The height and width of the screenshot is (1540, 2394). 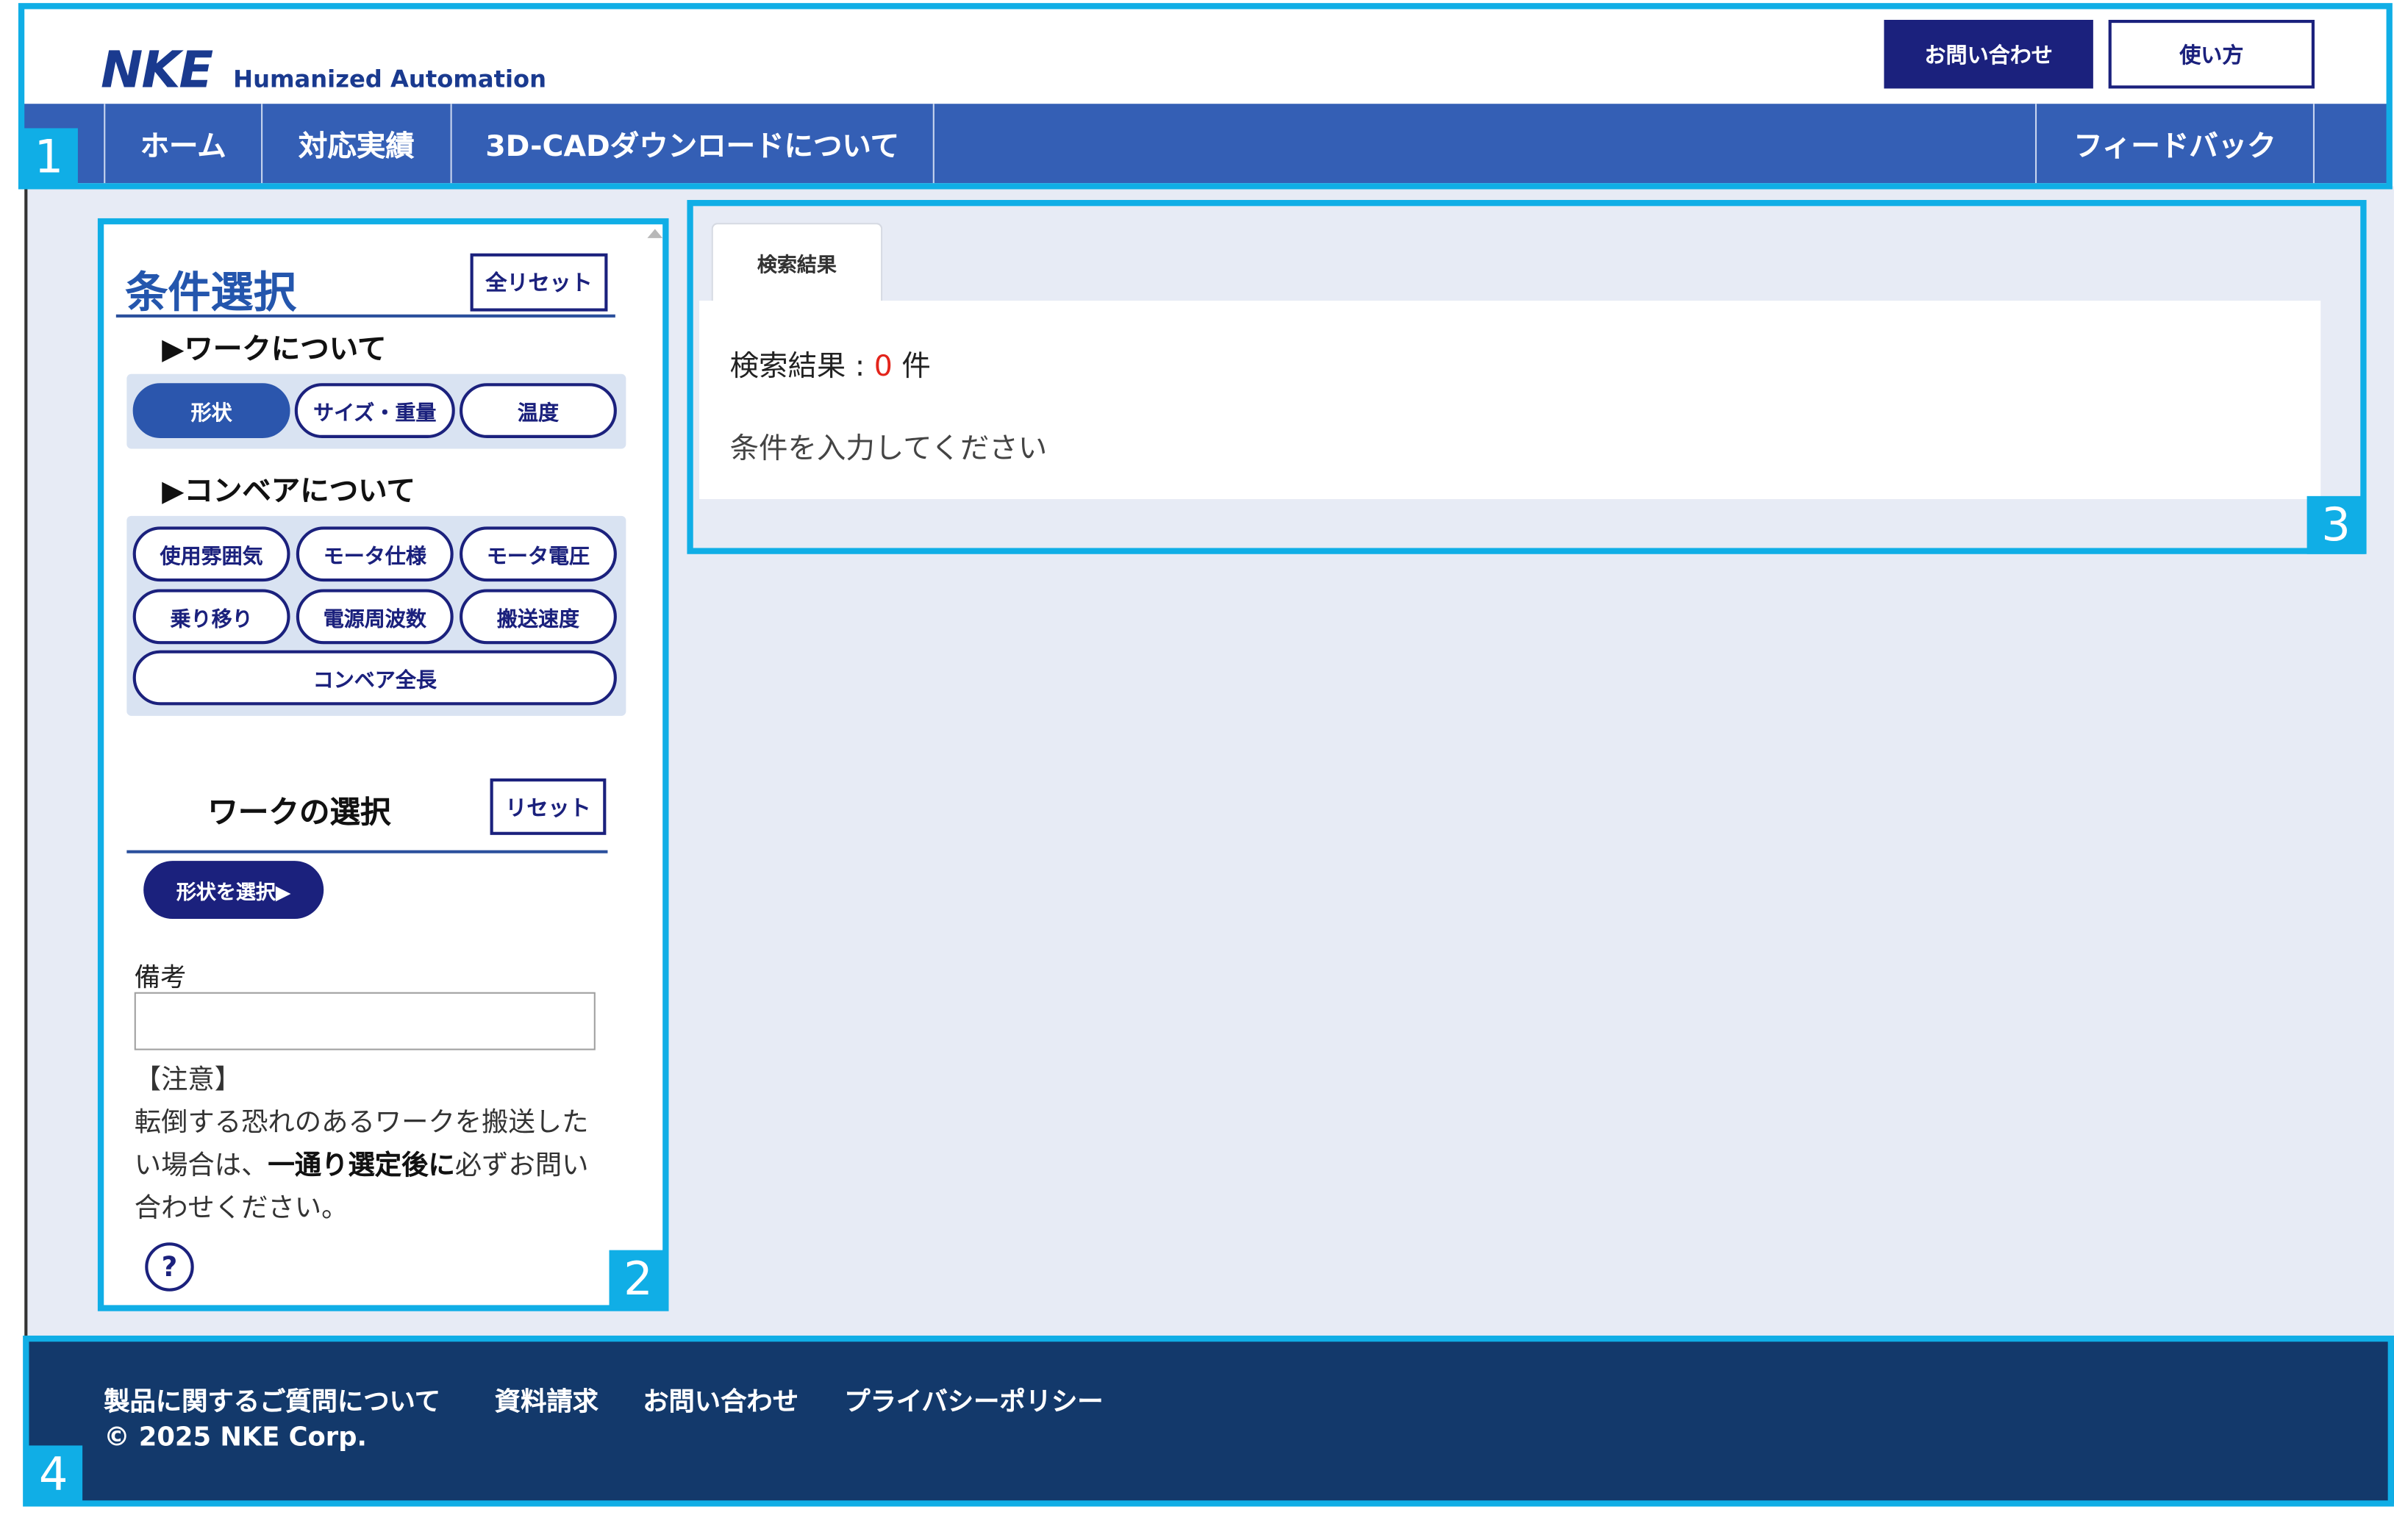 What do you see at coordinates (210, 293) in the screenshot?
I see `condition-title: 条件選択` at bounding box center [210, 293].